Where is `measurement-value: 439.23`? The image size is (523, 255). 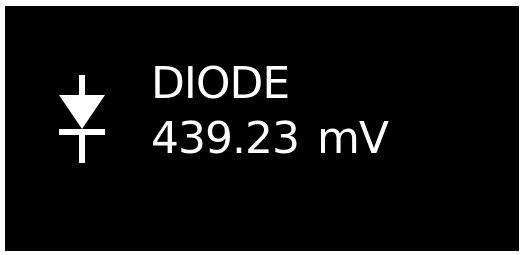
measurement-value: 439.23 is located at coordinates (225, 138).